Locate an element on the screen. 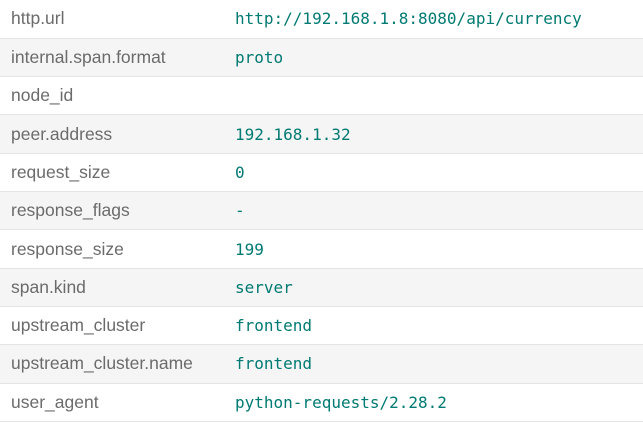  tag-row-request-size: request_size 0 is located at coordinates (321, 172).